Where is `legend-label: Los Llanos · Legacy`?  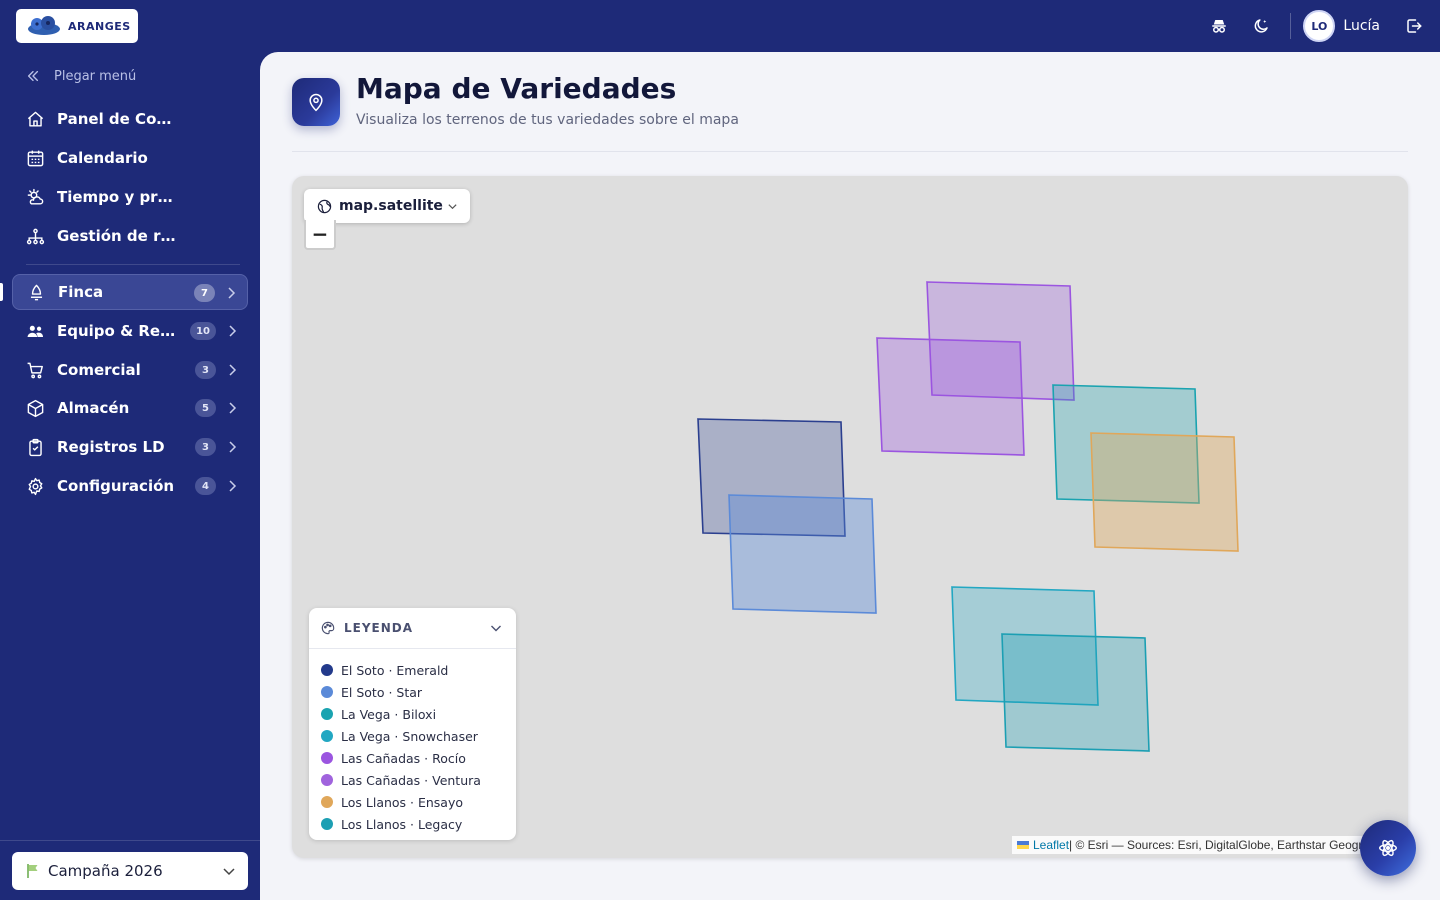 legend-label: Los Llanos · Legacy is located at coordinates (402, 824).